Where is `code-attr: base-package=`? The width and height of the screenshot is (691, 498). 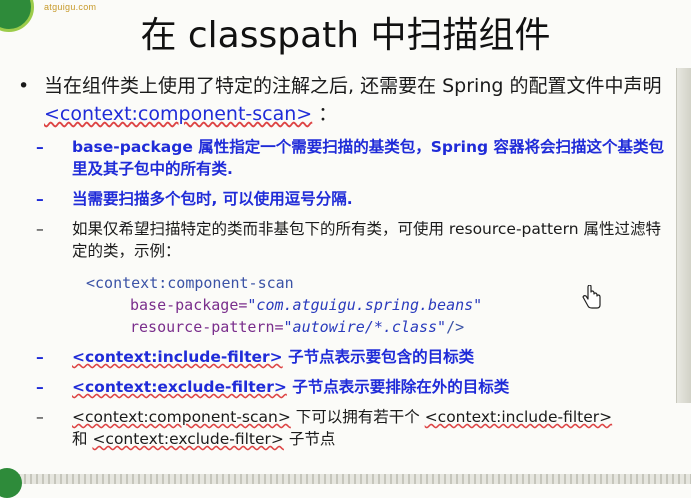 code-attr: base-package= is located at coordinates (189, 305).